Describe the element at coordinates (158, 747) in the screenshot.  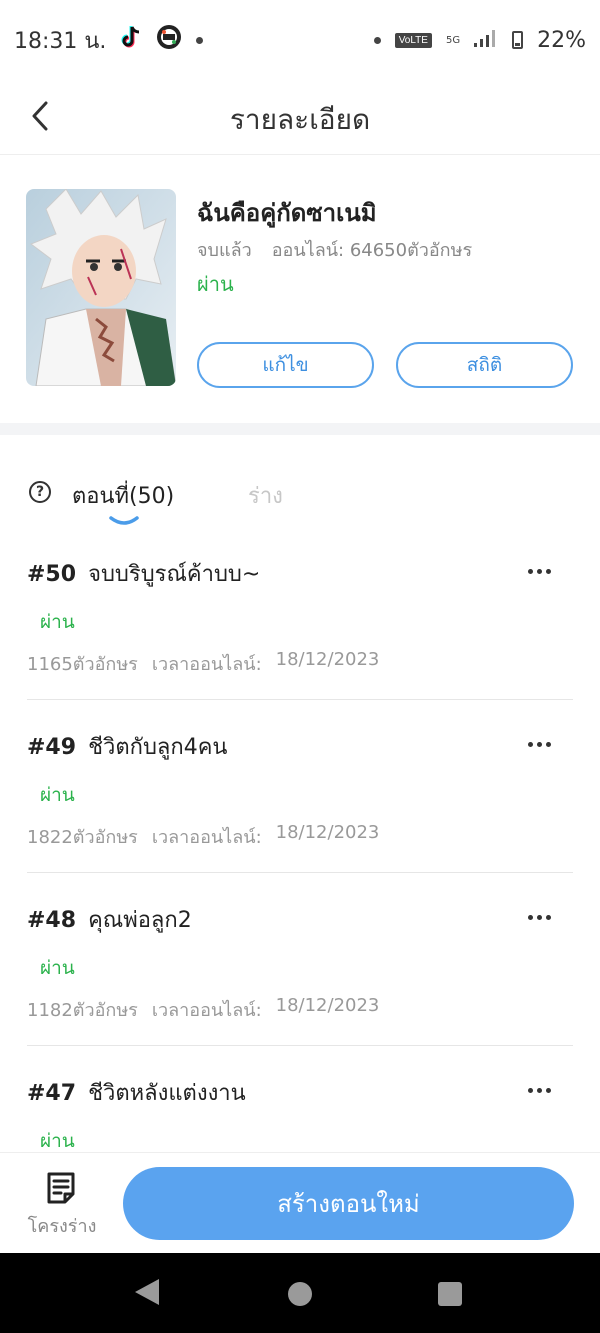
I see `chapter-name: ชีวิตกับลูก4คน` at that location.